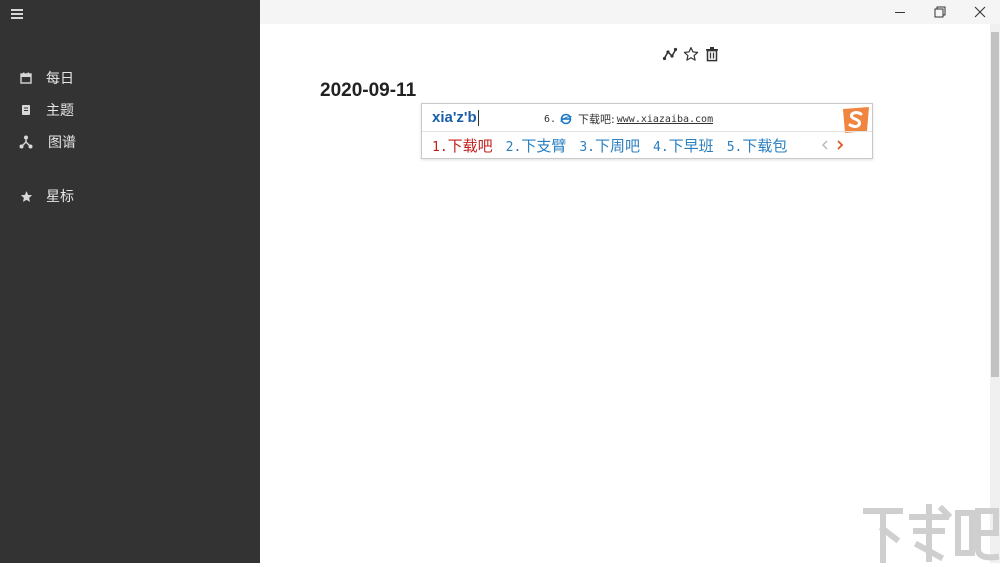 This screenshot has width=1000, height=567. What do you see at coordinates (26, 142) in the screenshot?
I see `graph-icon` at bounding box center [26, 142].